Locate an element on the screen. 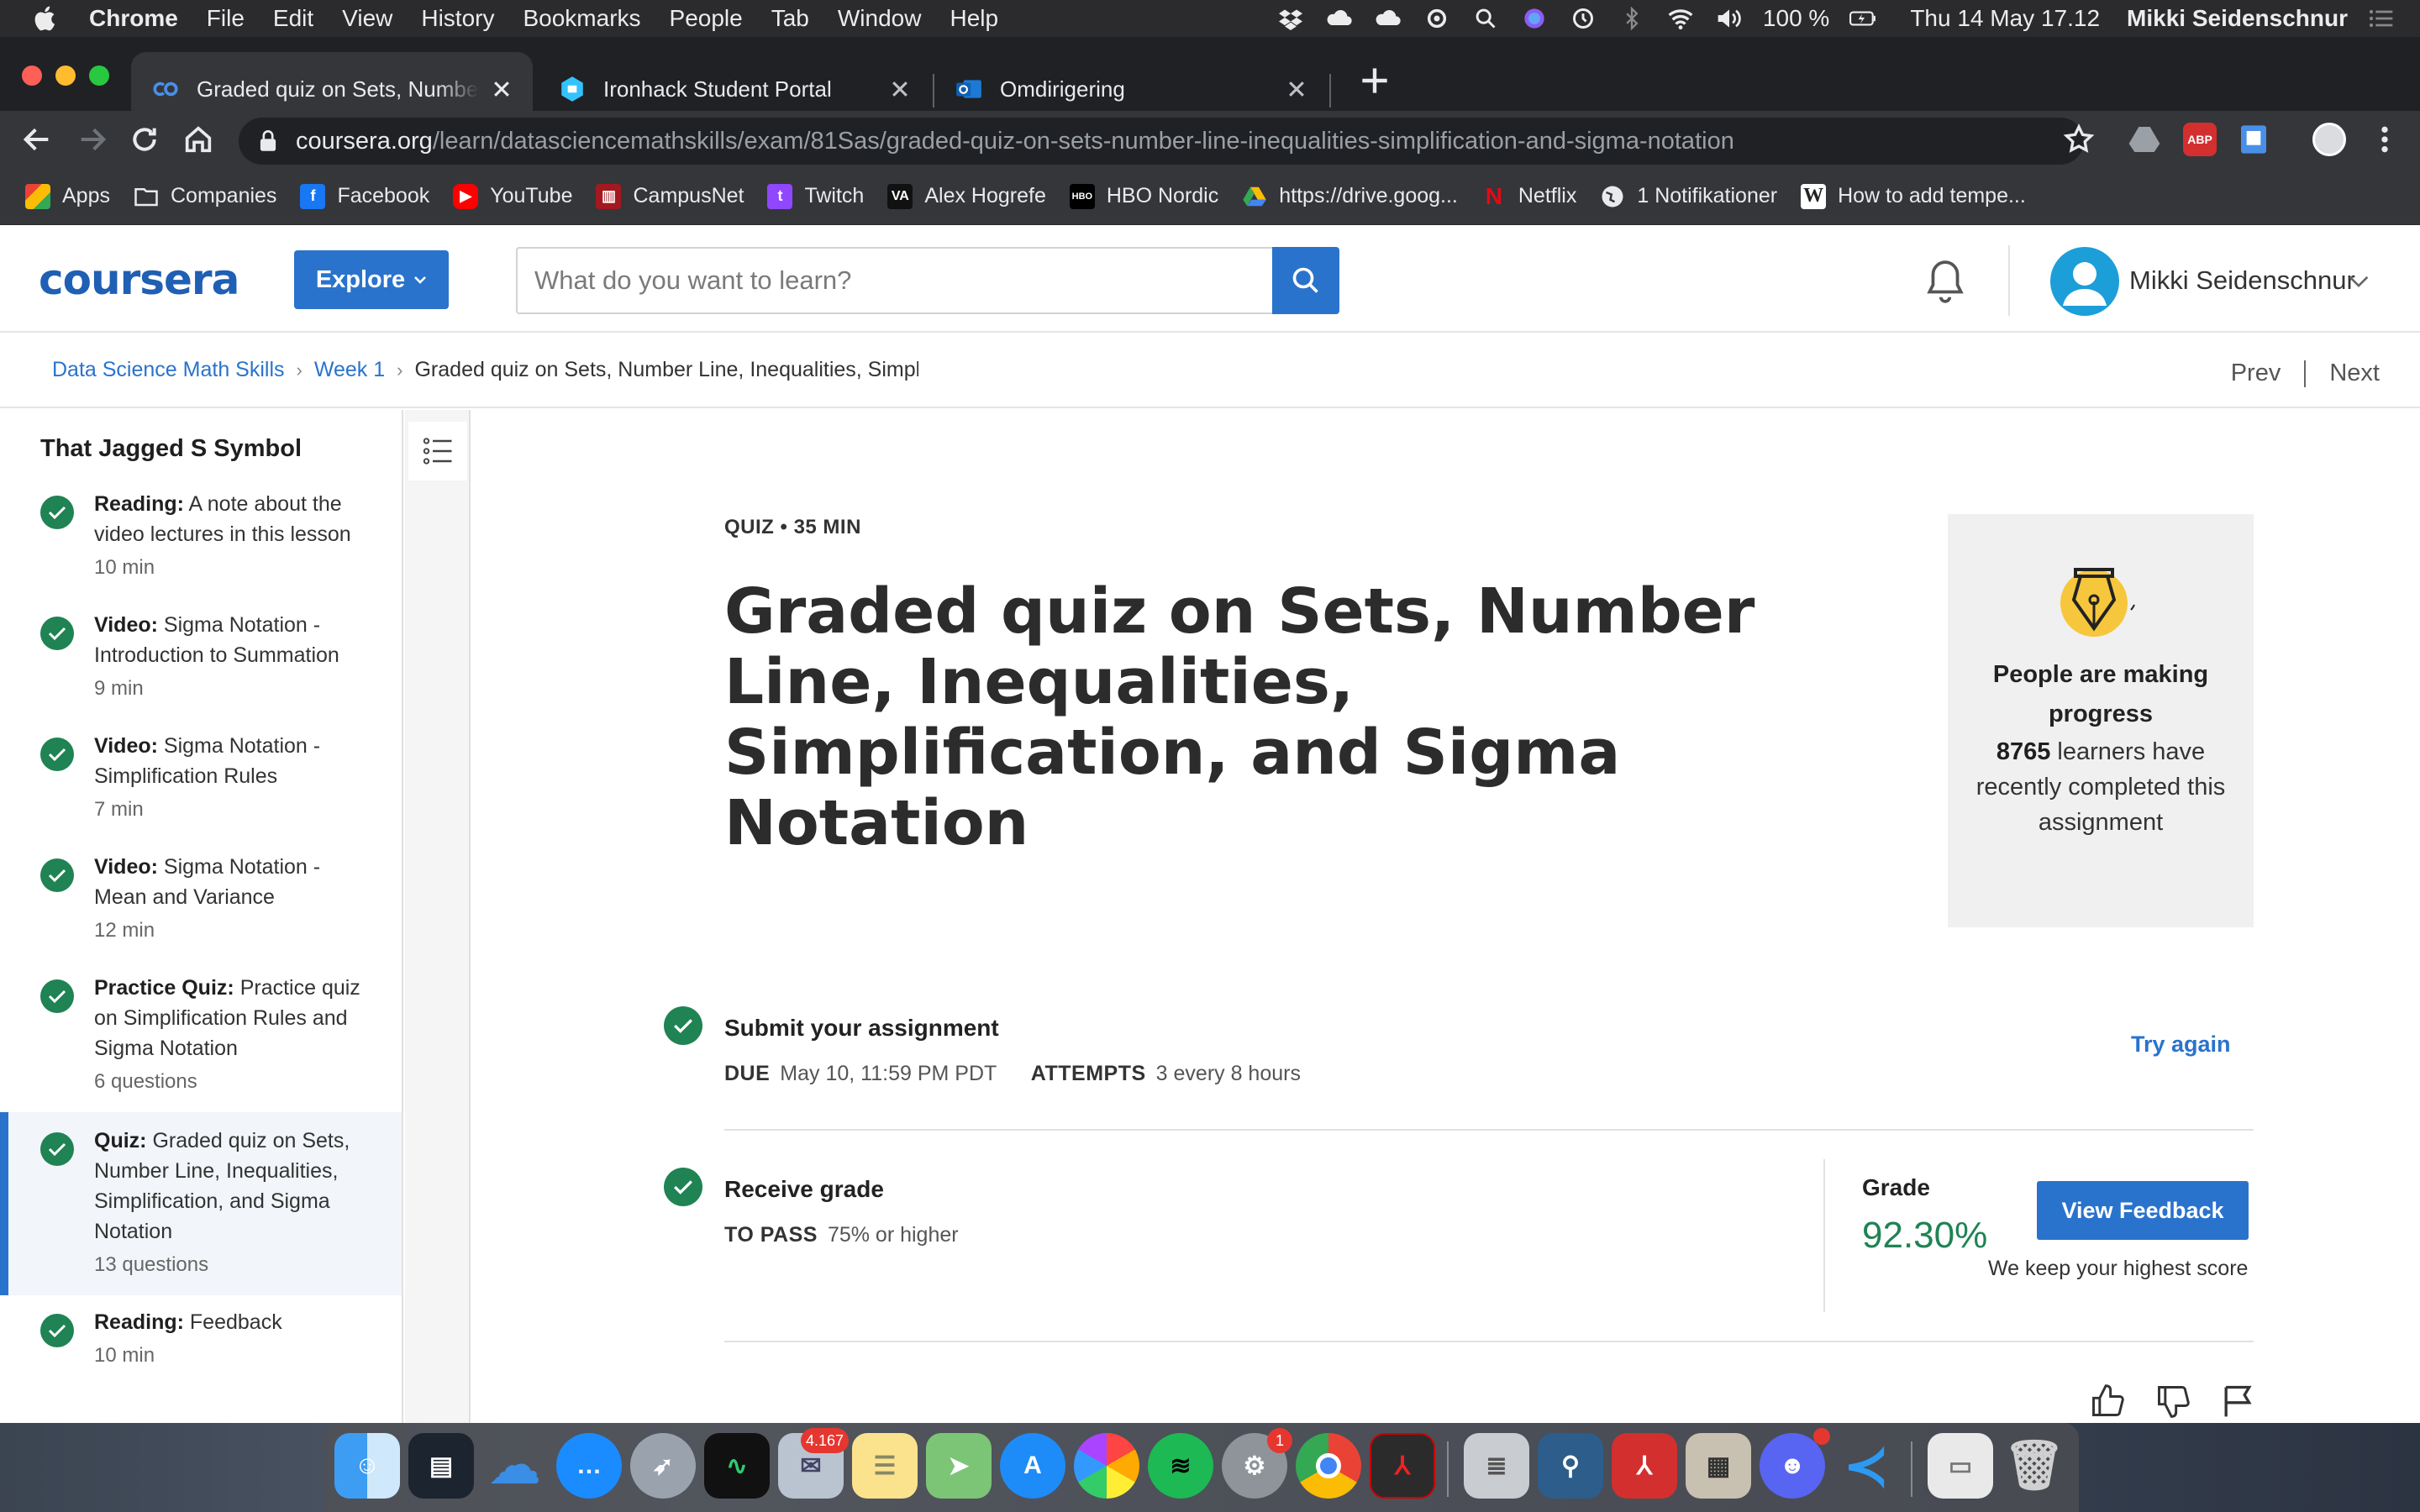 Image resolution: width=2420 pixels, height=1512 pixels. sidebar-item-reading-feedback: Reading: Feedback 10 min is located at coordinates (201, 1349).